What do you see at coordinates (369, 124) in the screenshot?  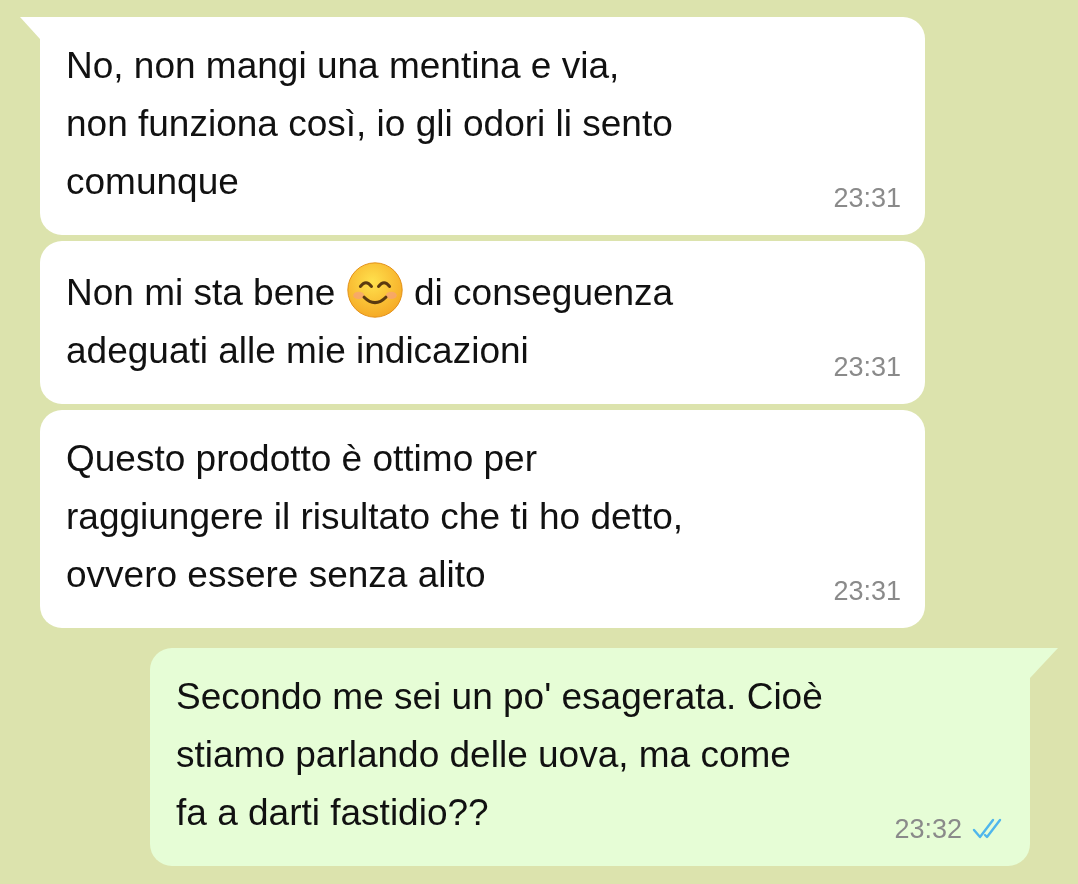 I see `message-text: No, non mangi una mentina e via, non funziona così, io gli odori li sento comunque` at bounding box center [369, 124].